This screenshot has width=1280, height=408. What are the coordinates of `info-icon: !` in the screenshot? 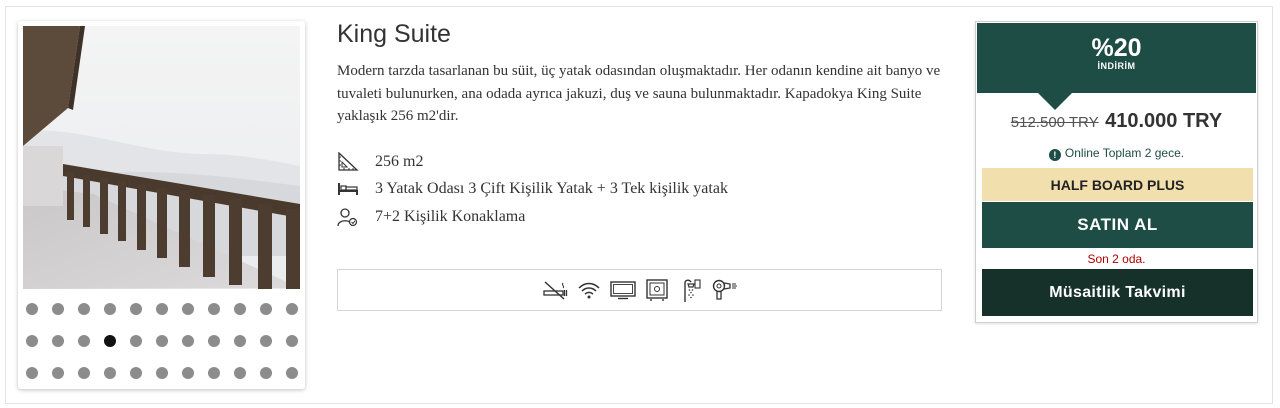 It's located at (1054, 155).